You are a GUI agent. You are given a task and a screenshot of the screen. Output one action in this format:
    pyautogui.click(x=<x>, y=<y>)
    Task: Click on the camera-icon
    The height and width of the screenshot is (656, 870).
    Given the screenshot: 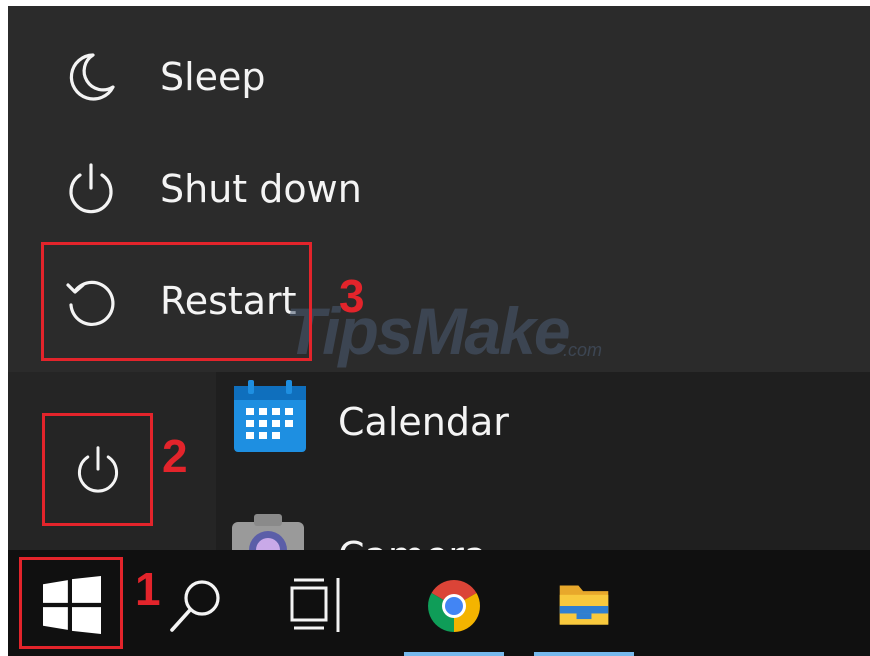 What is the action you would take?
    pyautogui.click(x=268, y=532)
    